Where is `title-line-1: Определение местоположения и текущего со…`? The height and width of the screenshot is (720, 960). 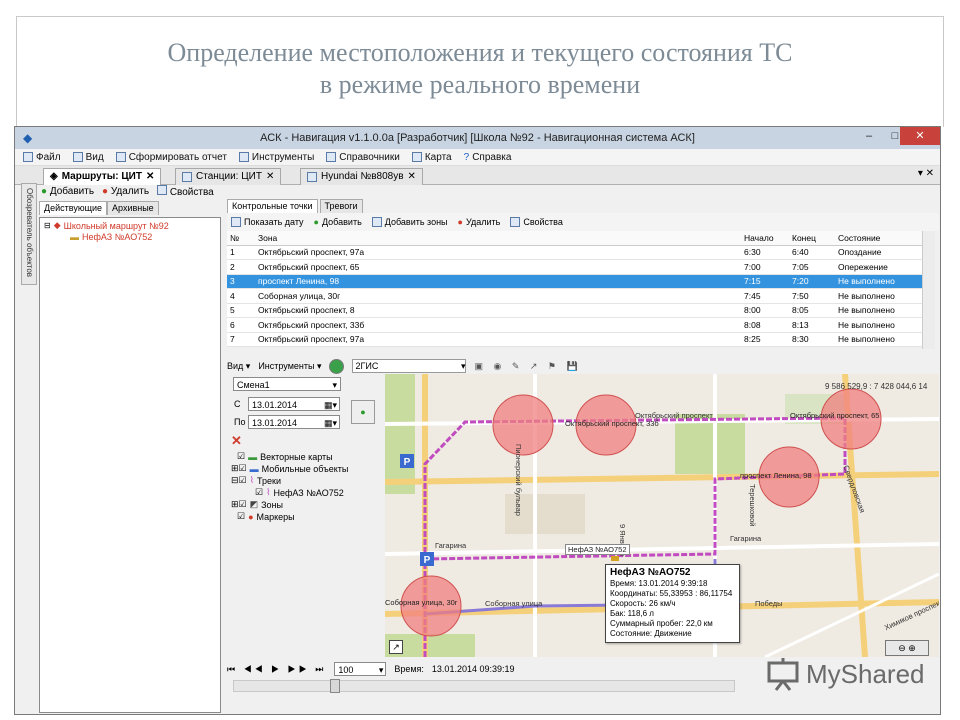
title-line-1: Определение местоположения и текущего со… is located at coordinates (480, 52).